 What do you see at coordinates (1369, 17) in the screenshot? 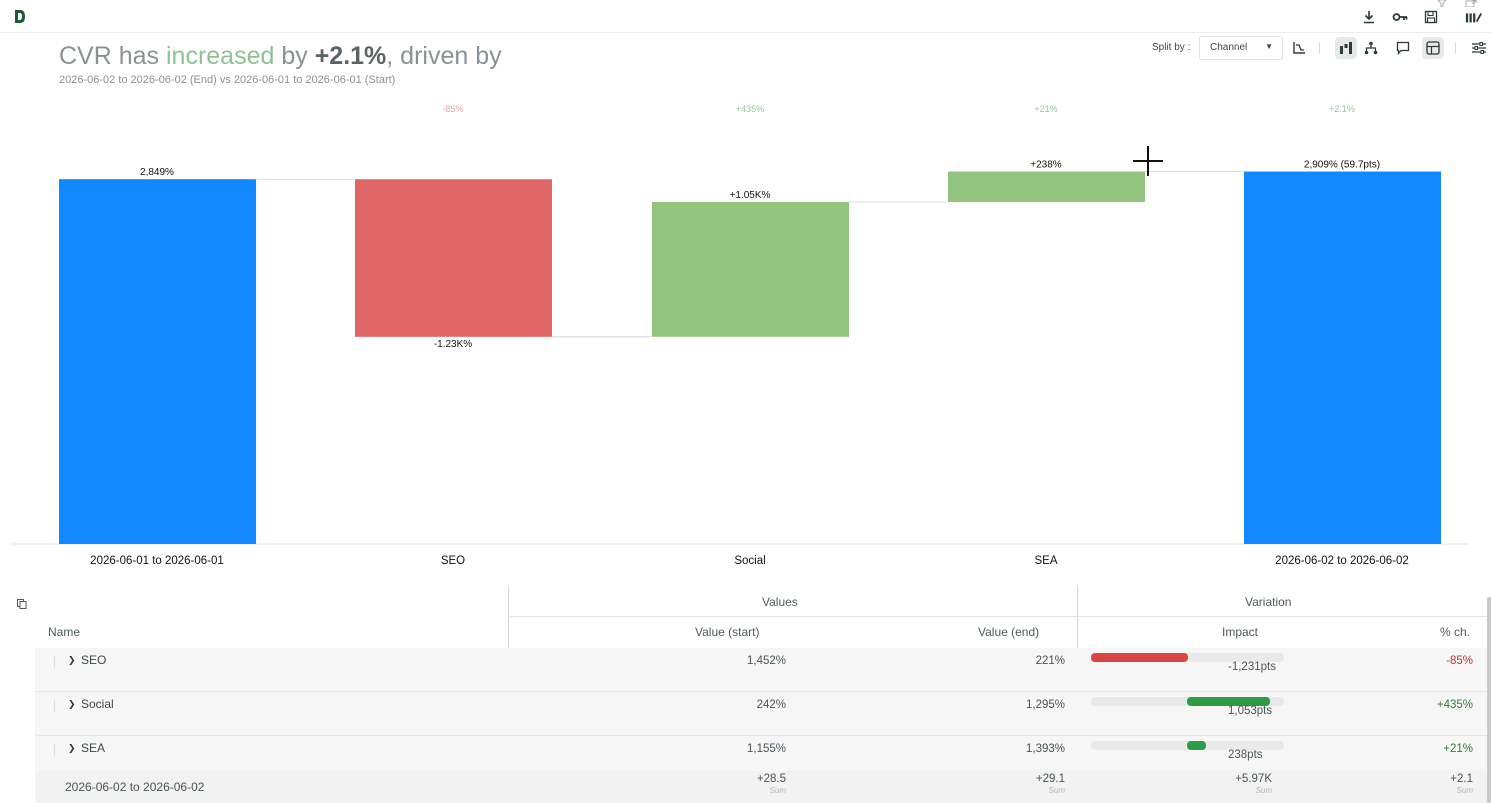
I see `download-icon` at bounding box center [1369, 17].